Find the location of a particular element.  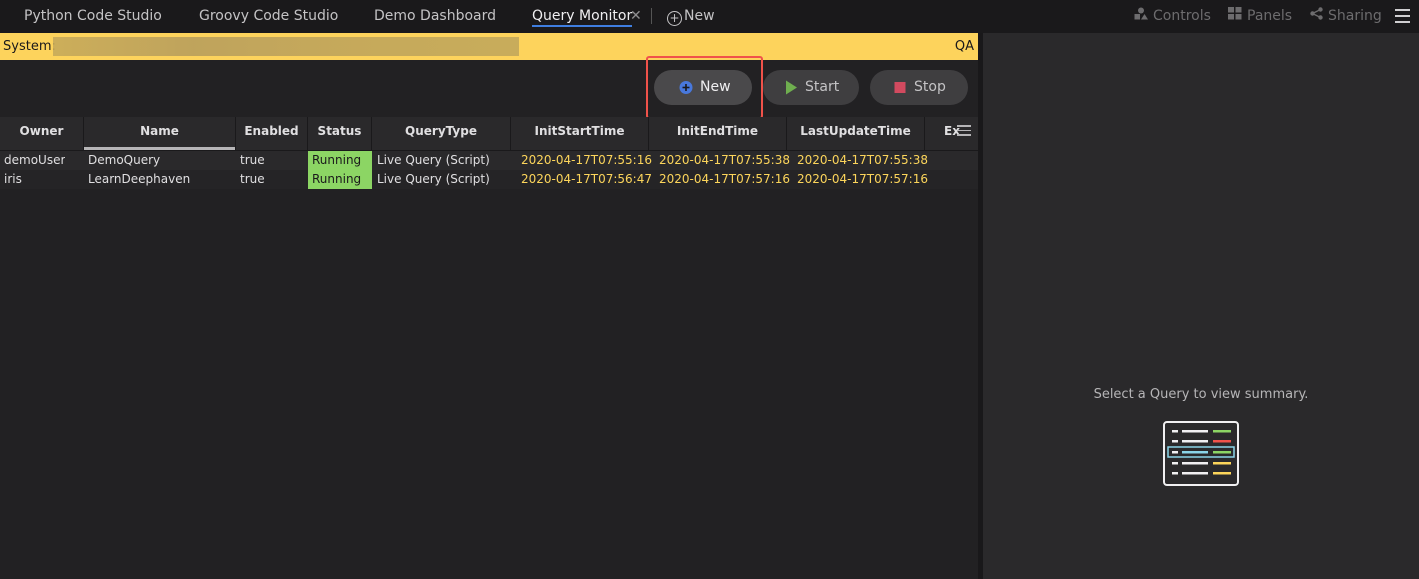

tab-label: Python Code Studio is located at coordinates (93, 16).